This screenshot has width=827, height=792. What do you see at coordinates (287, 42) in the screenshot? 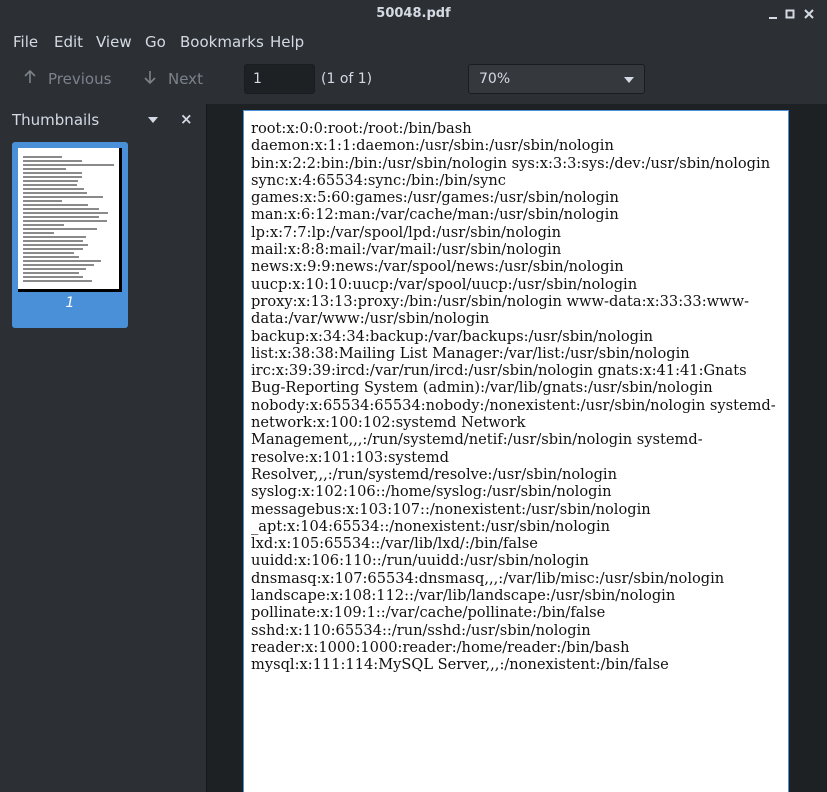
I see `menu-help: Help` at bounding box center [287, 42].